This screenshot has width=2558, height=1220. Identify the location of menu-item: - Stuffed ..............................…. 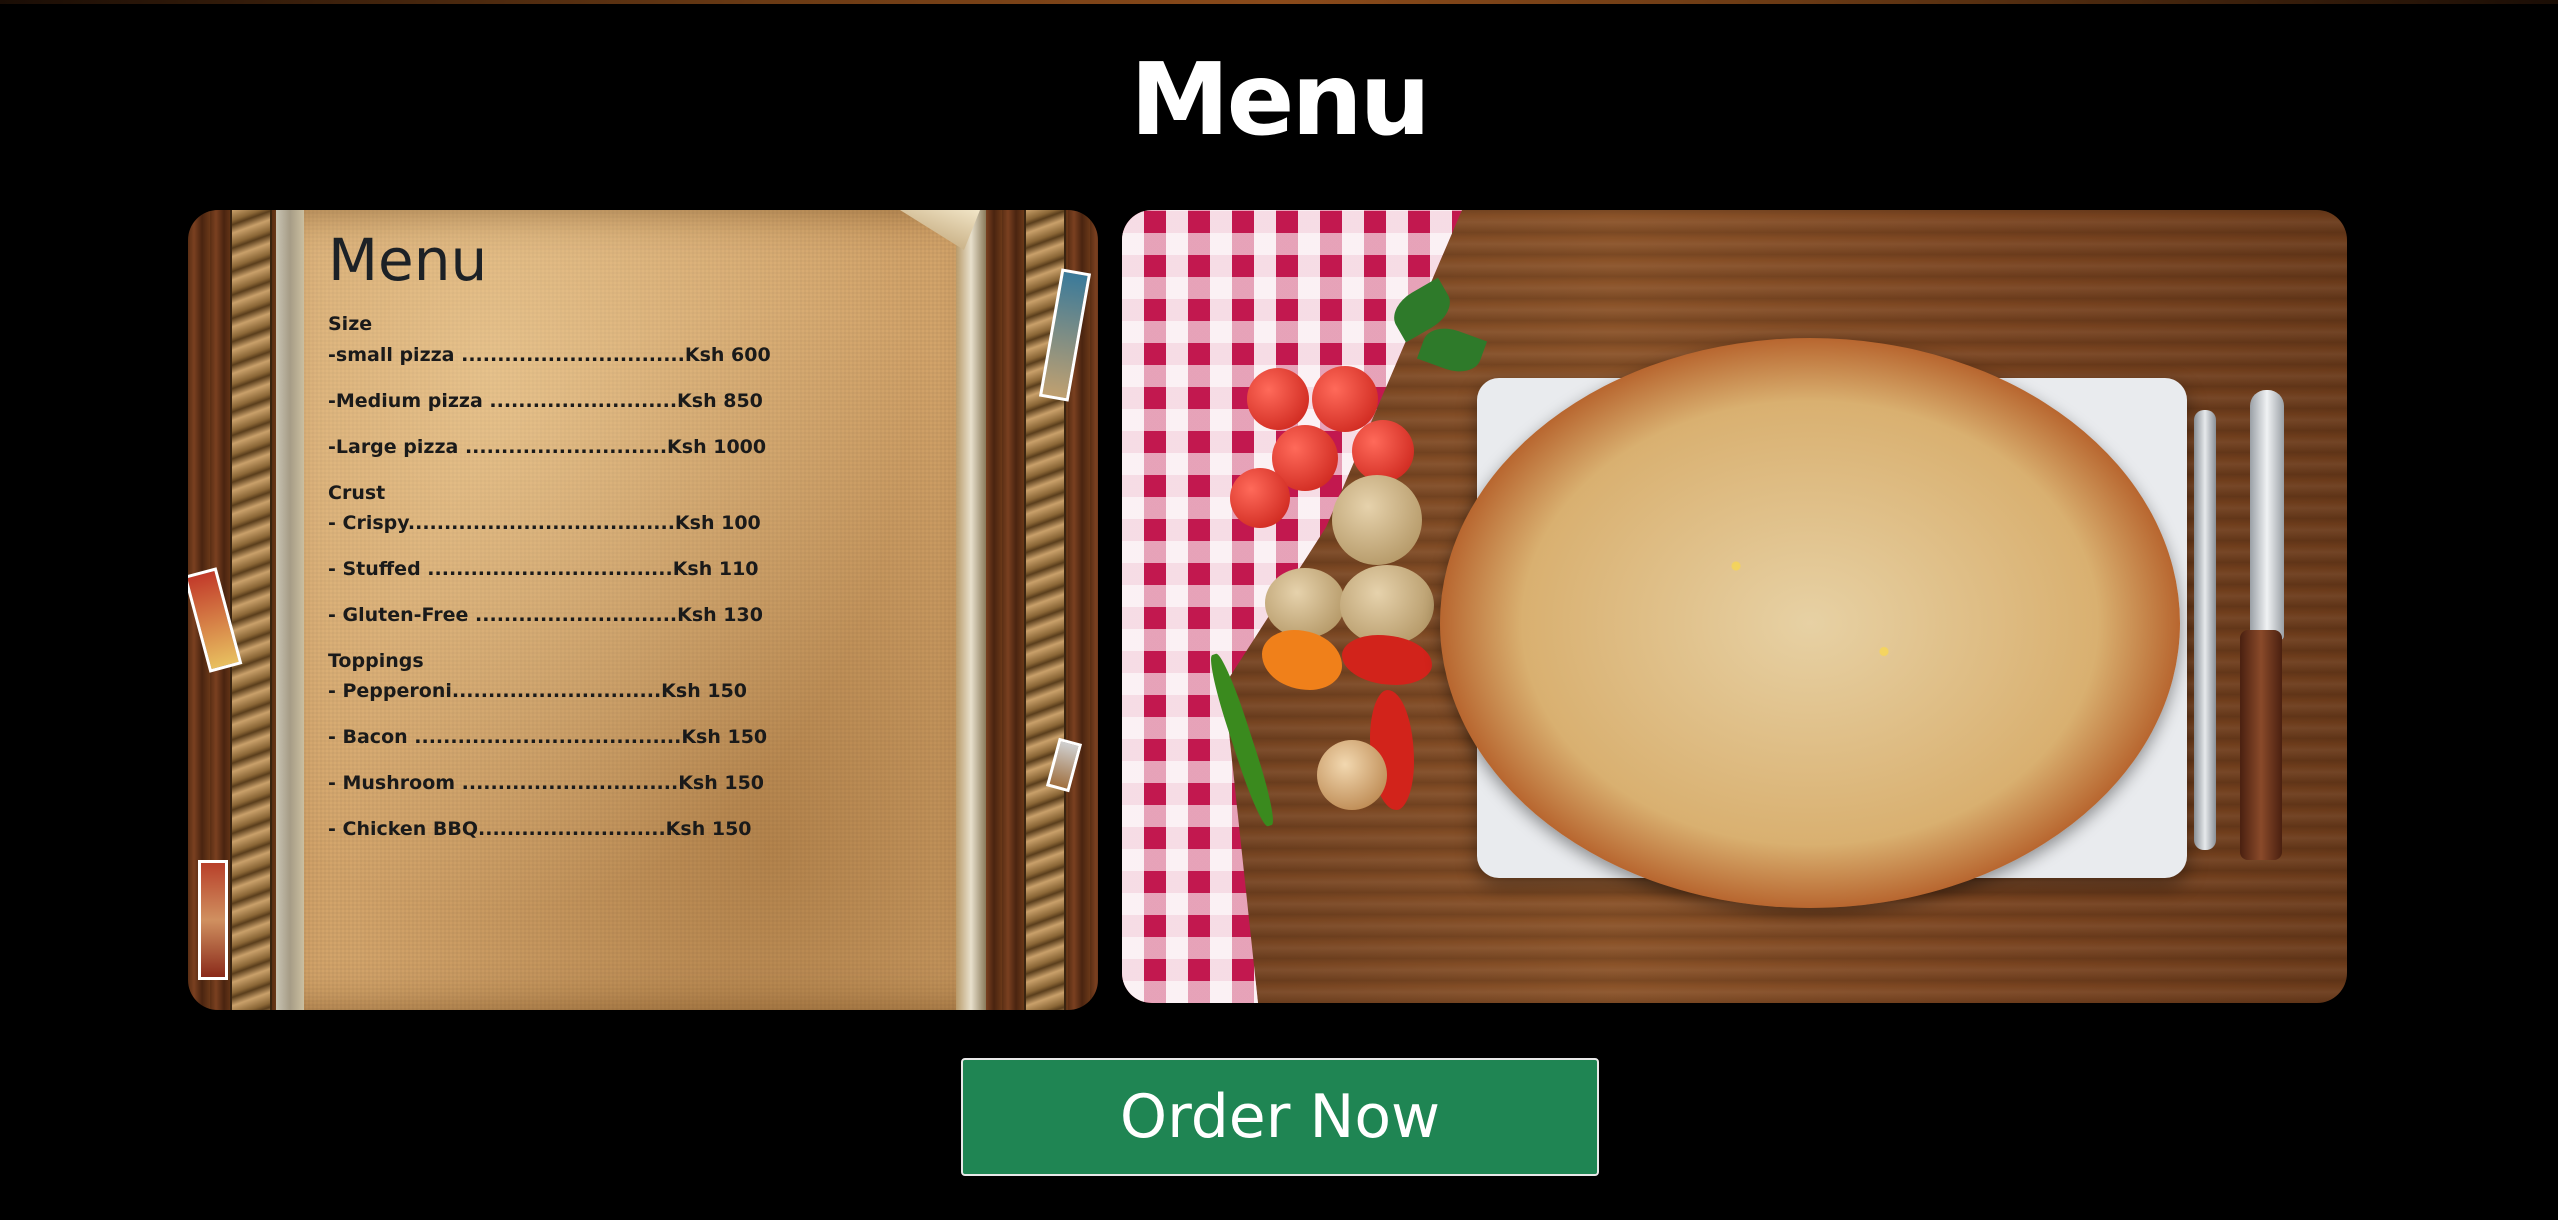
(543, 569).